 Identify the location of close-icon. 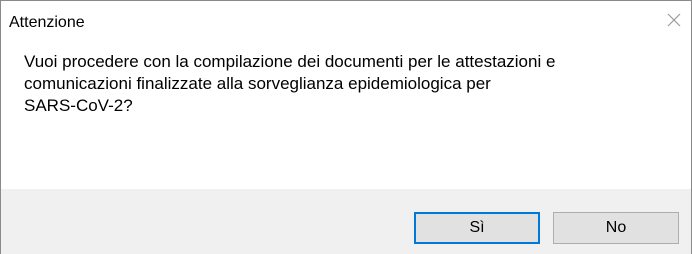
(674, 20).